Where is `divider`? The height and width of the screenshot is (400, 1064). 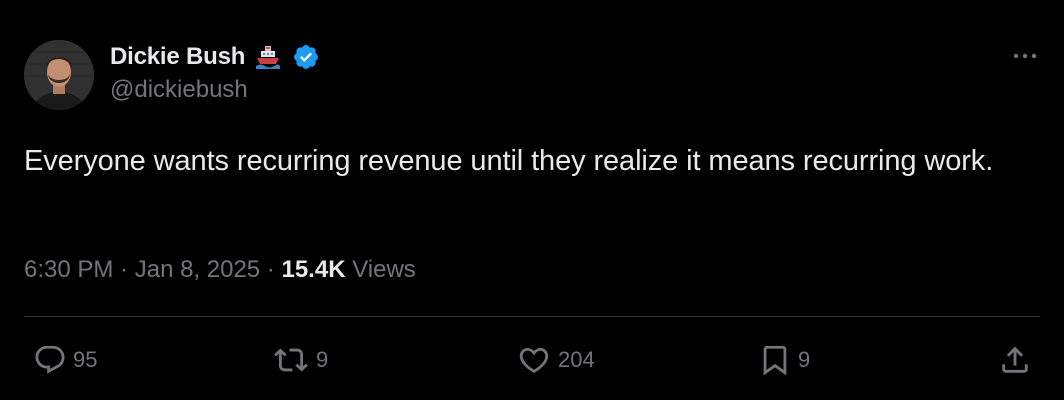
divider is located at coordinates (532, 316).